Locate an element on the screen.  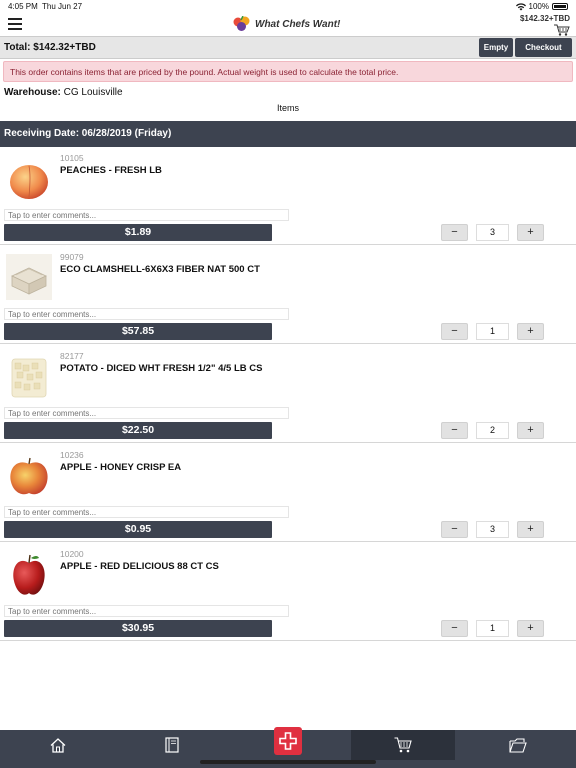
status-right: 100% is located at coordinates (541, 6).